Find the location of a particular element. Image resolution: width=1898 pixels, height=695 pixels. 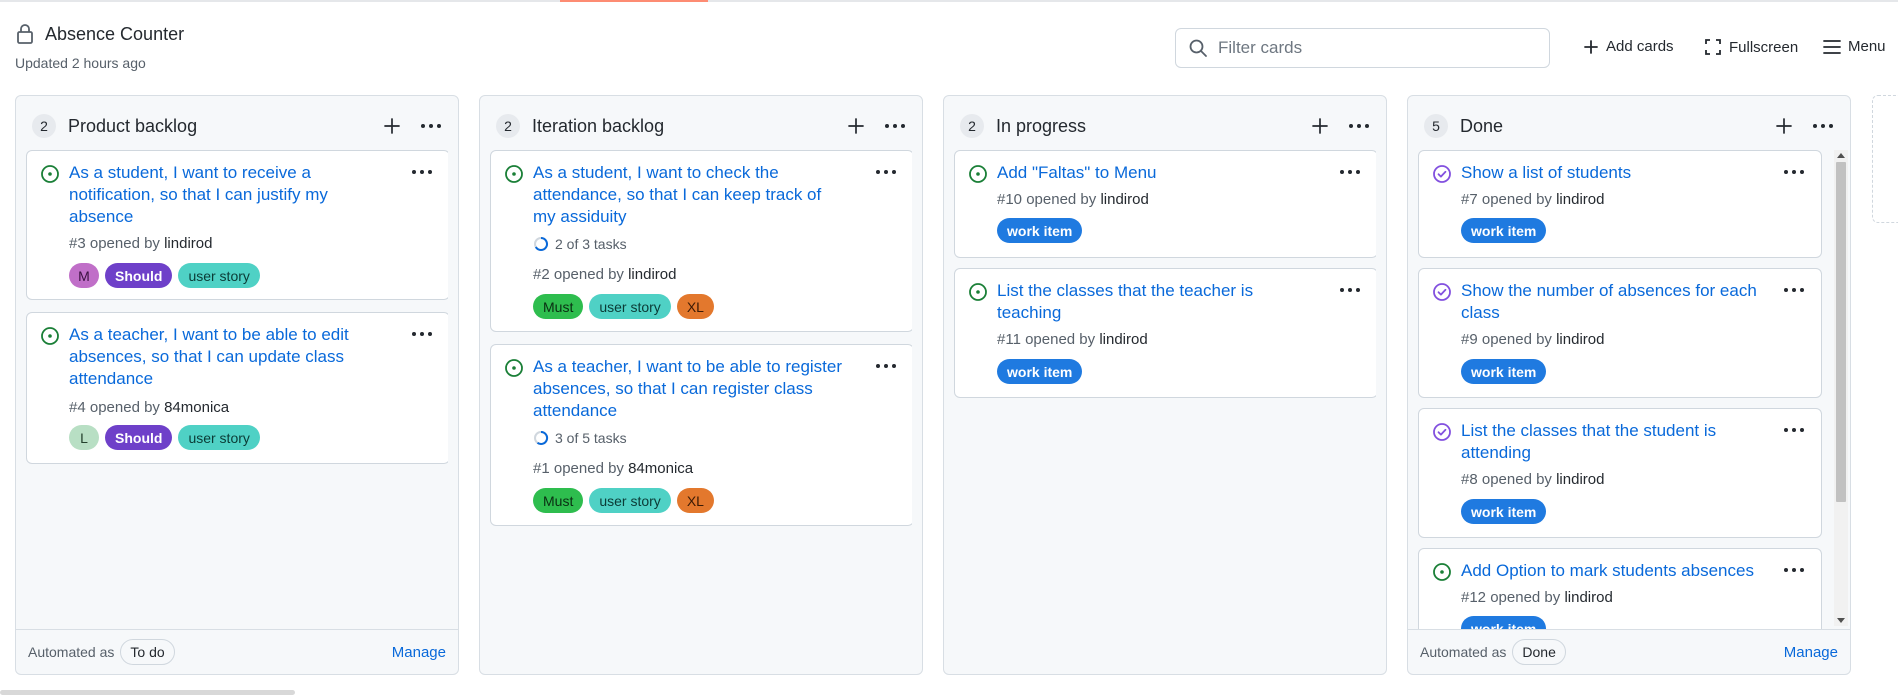

column-title: Done is located at coordinates (1482, 125).